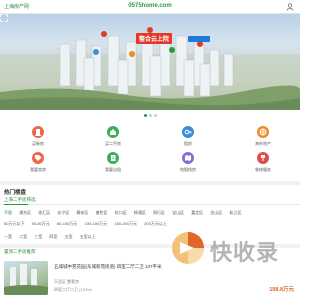 Image resolution: width=320 pixels, height=300 pixels. Describe the element at coordinates (263, 132) in the screenshot. I see `globe-icon` at that location.